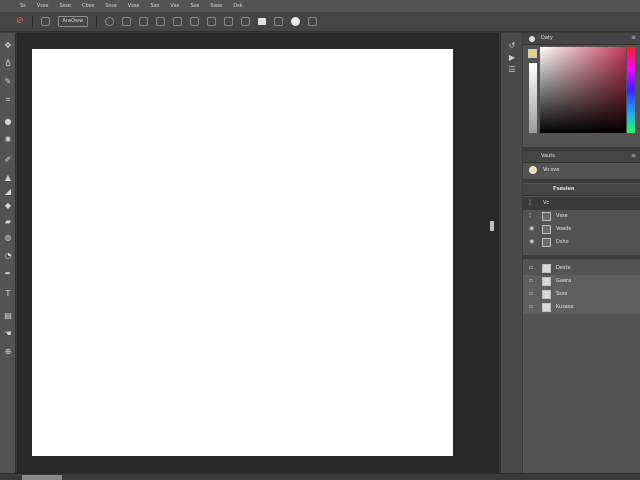  Describe the element at coordinates (23, 6) in the screenshot. I see `menu-item-file: Ss` at that location.